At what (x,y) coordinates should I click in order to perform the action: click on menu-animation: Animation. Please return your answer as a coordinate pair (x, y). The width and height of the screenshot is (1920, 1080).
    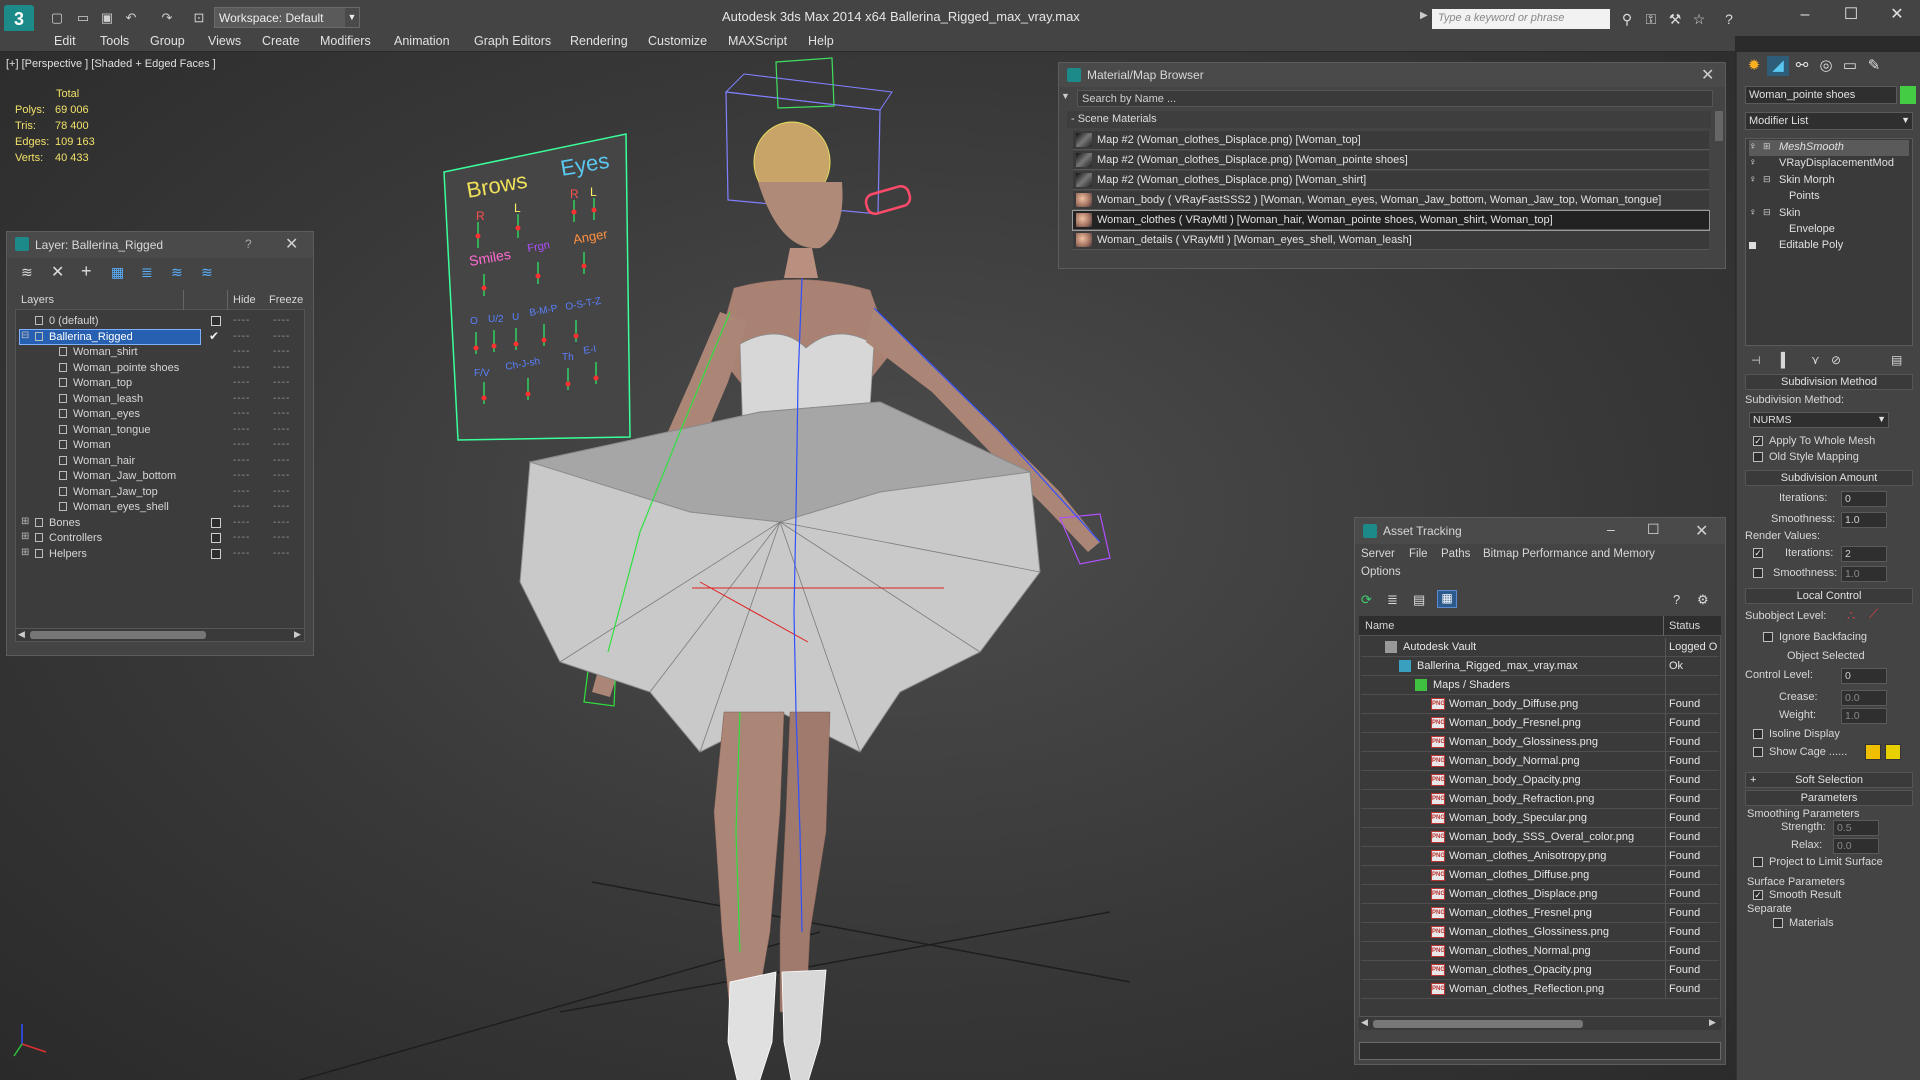
    Looking at the image, I should click on (422, 41).